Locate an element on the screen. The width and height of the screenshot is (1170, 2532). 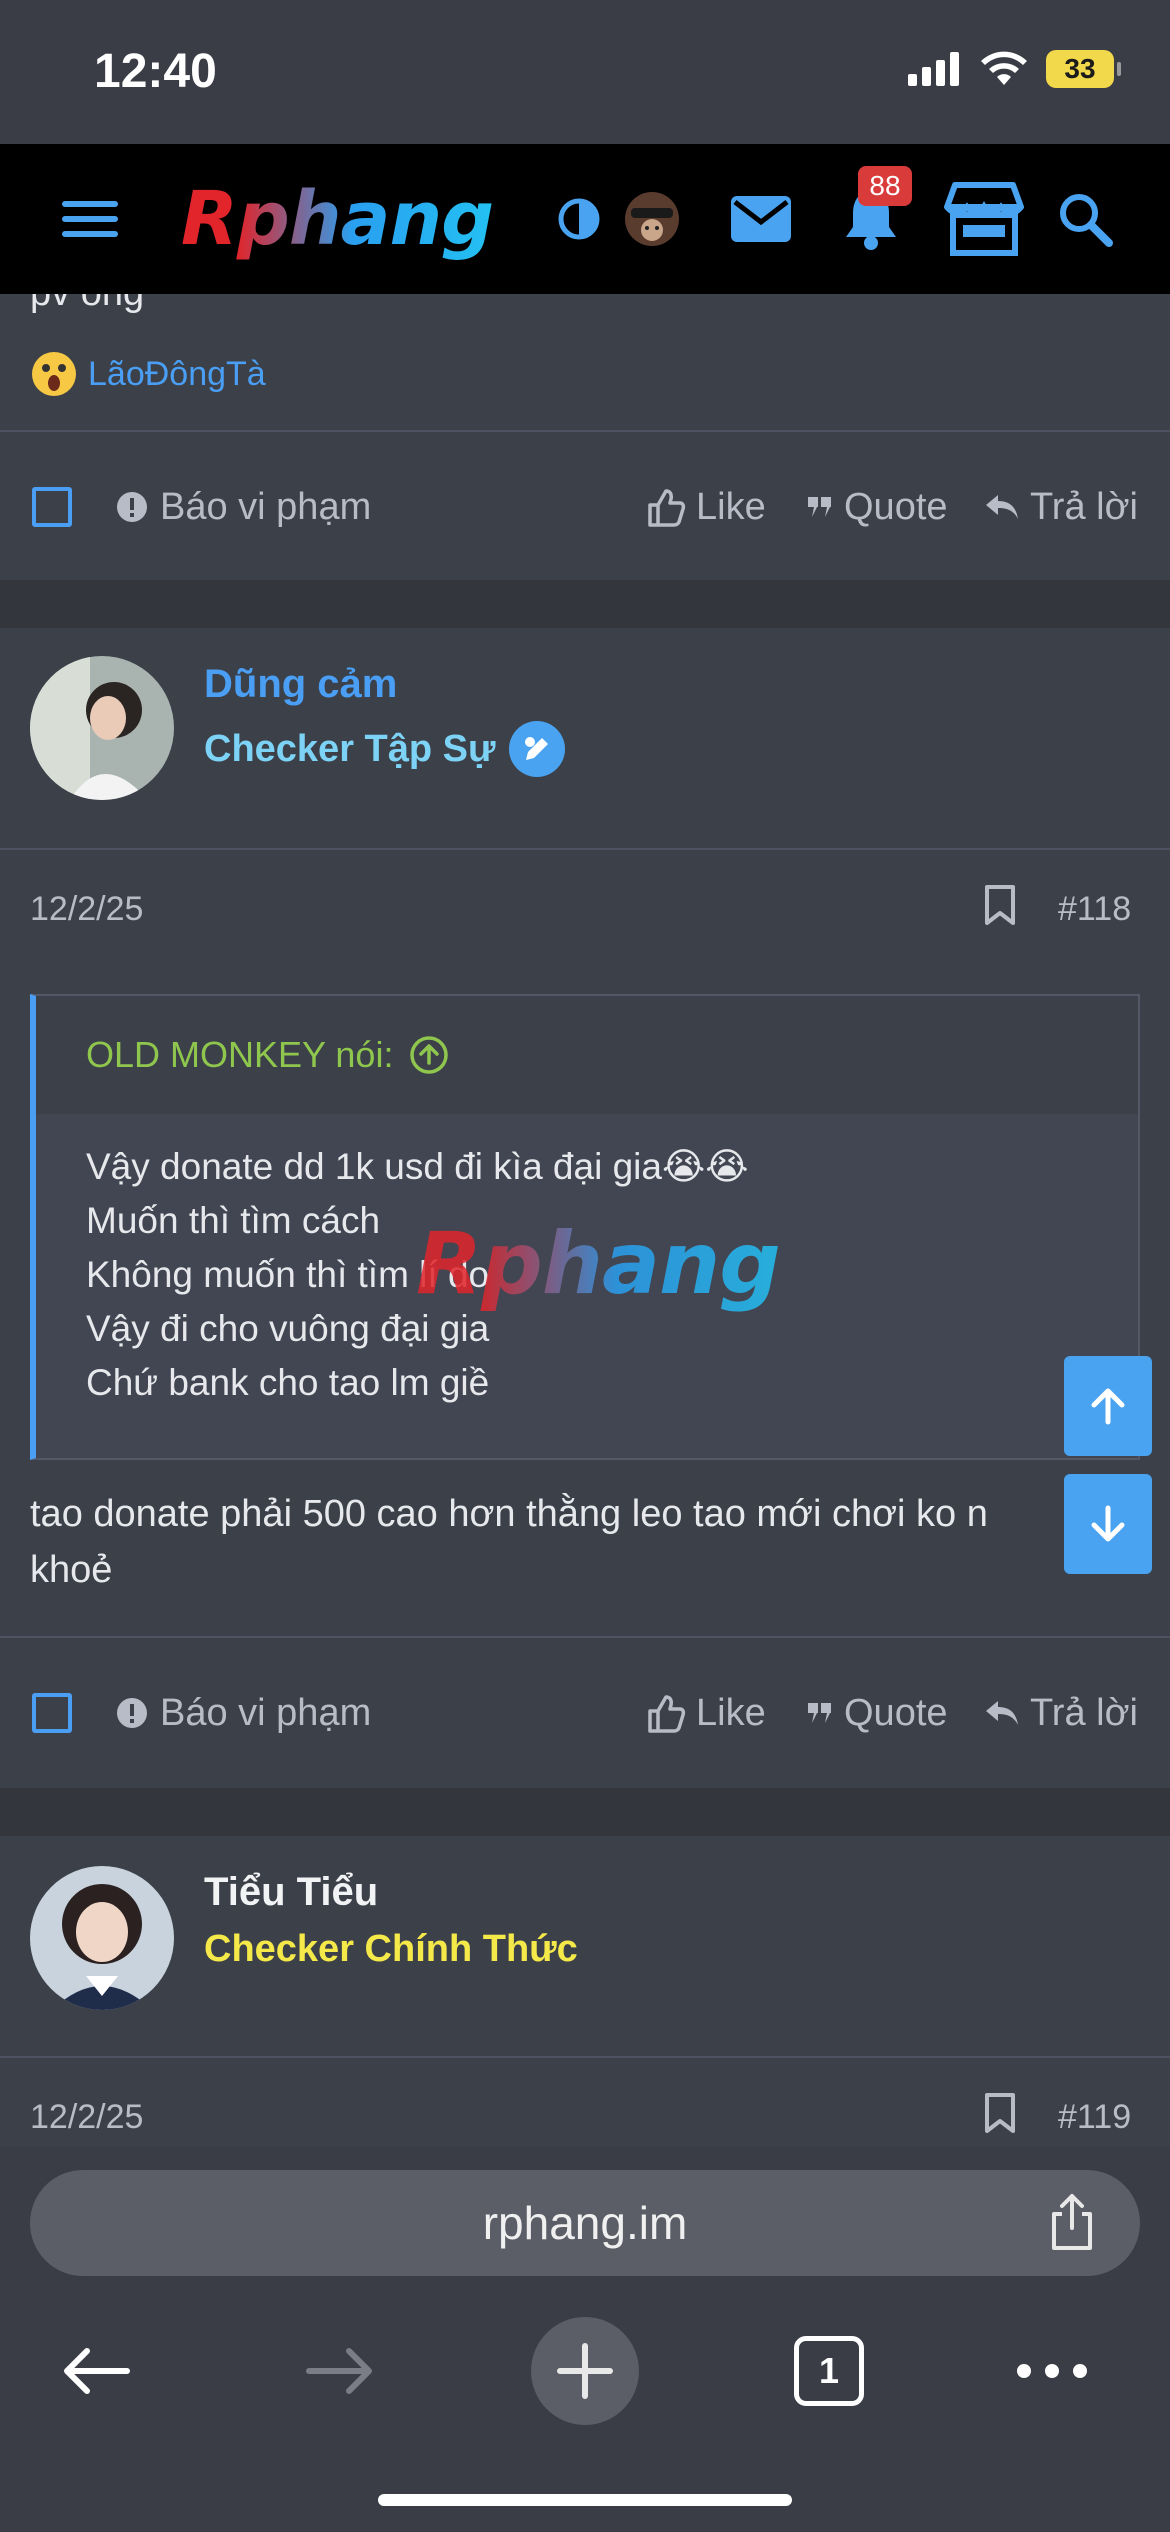
site-navbar: Rphang 88 is located at coordinates (585, 219).